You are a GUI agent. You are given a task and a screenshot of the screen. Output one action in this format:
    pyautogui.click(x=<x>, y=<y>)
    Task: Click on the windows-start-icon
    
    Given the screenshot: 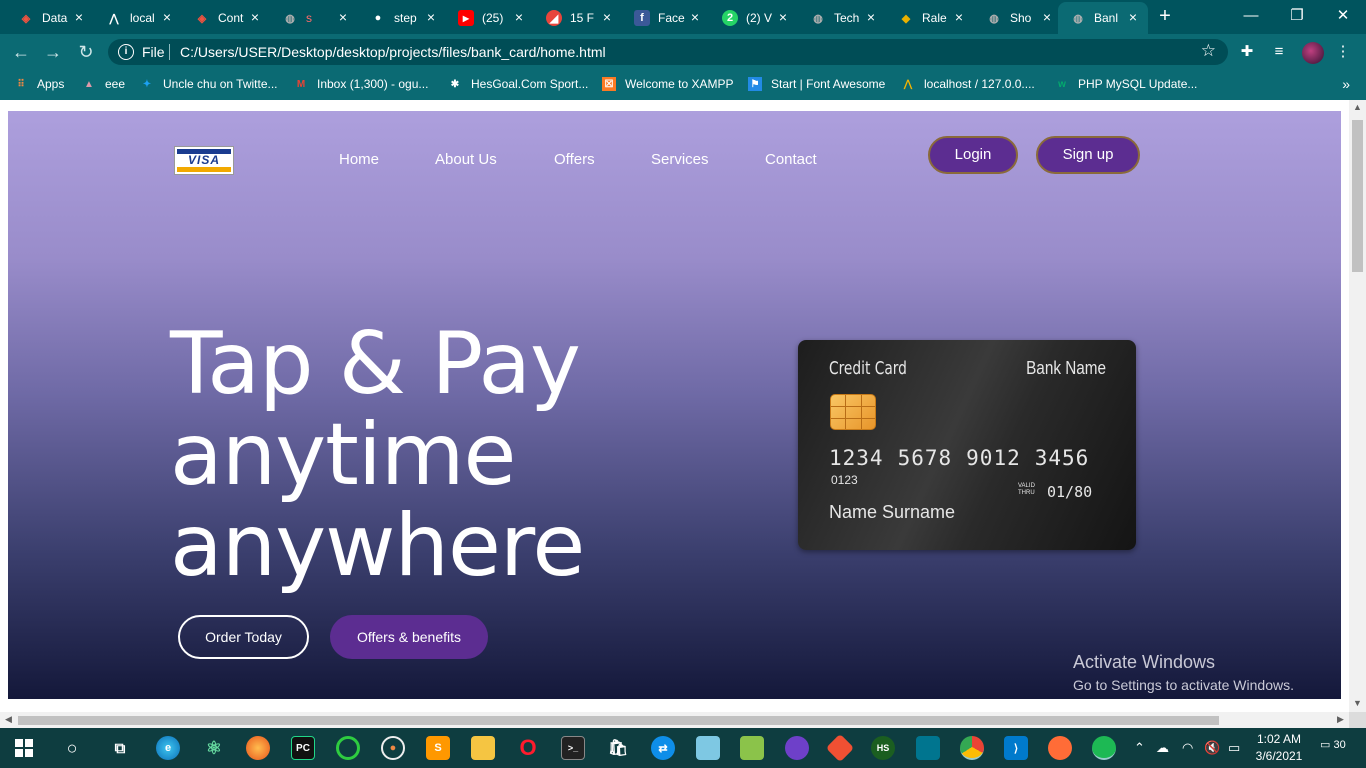 What is the action you would take?
    pyautogui.click(x=24, y=748)
    